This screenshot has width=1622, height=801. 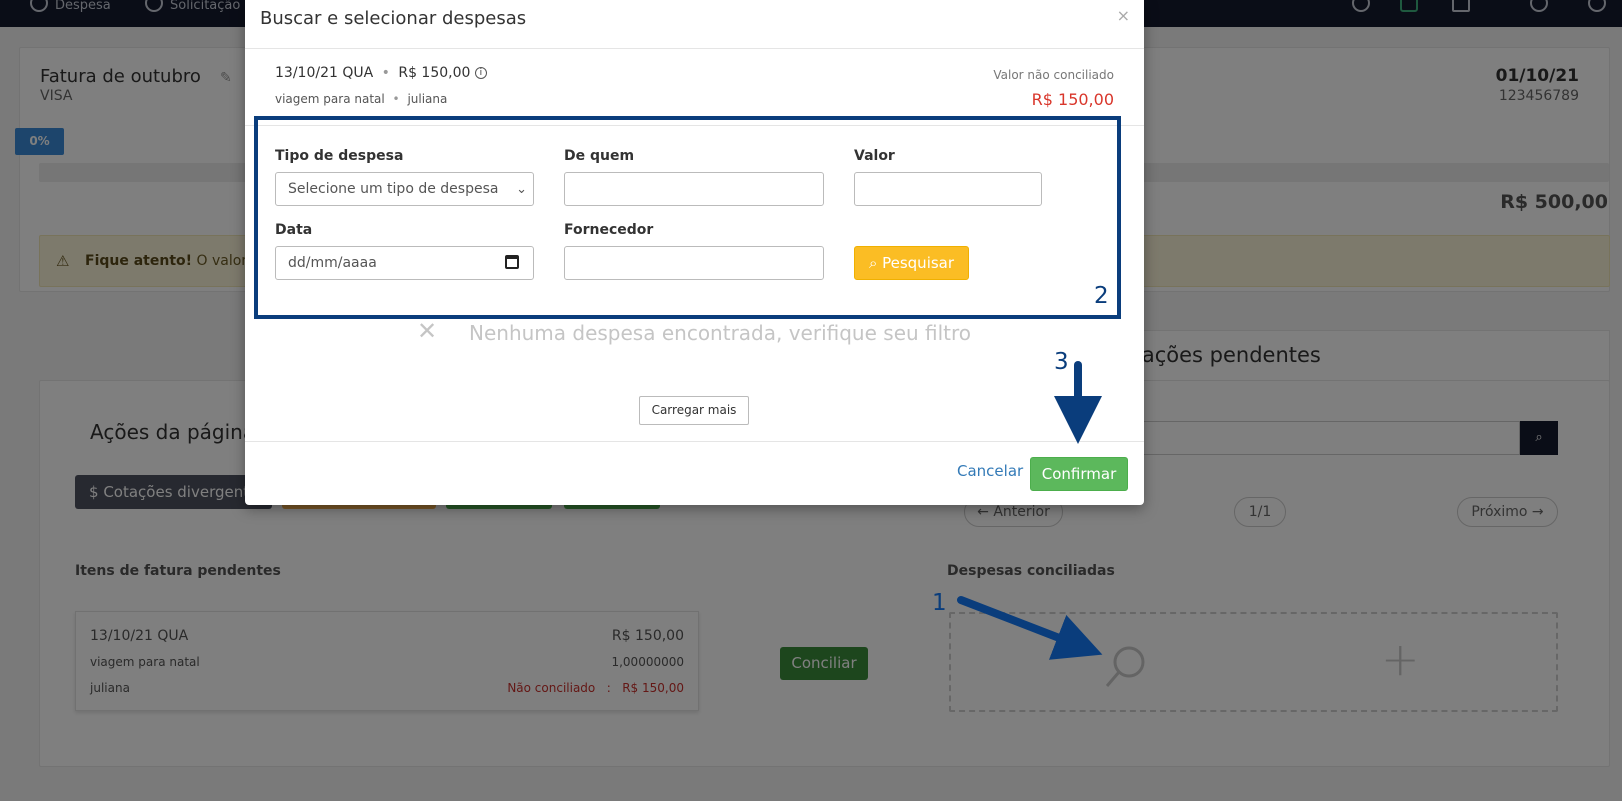 I want to click on annotation-arrows, so click(x=1030, y=510).